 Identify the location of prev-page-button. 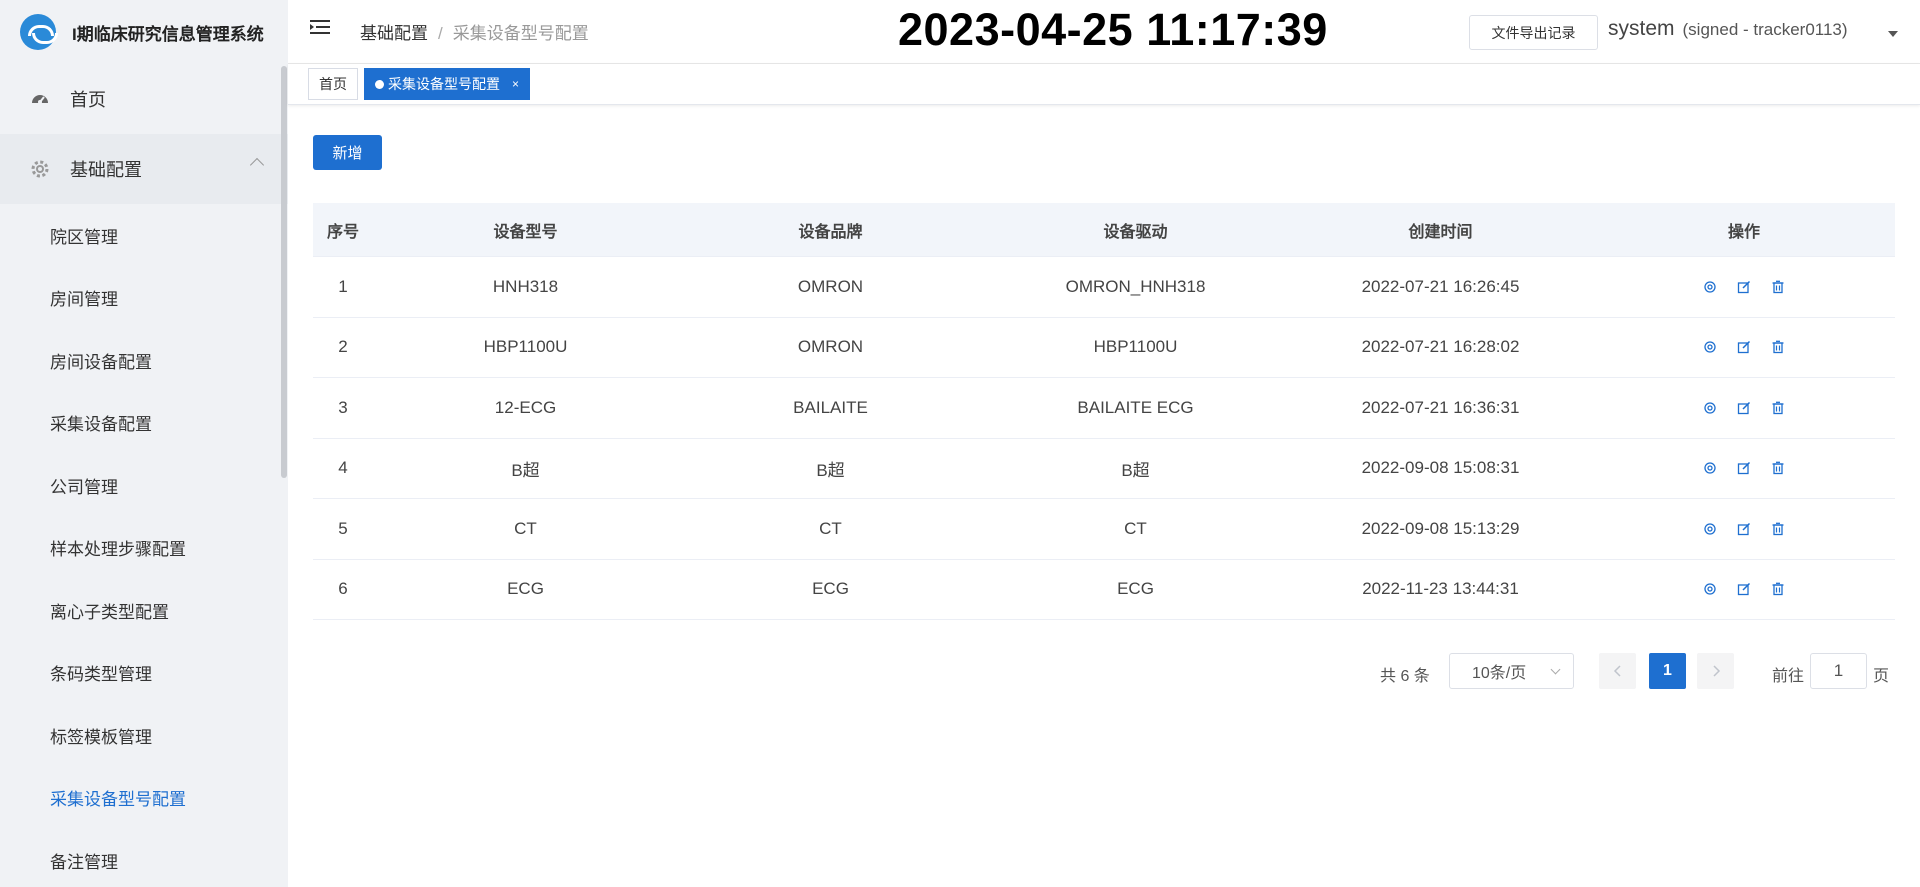
(1617, 671).